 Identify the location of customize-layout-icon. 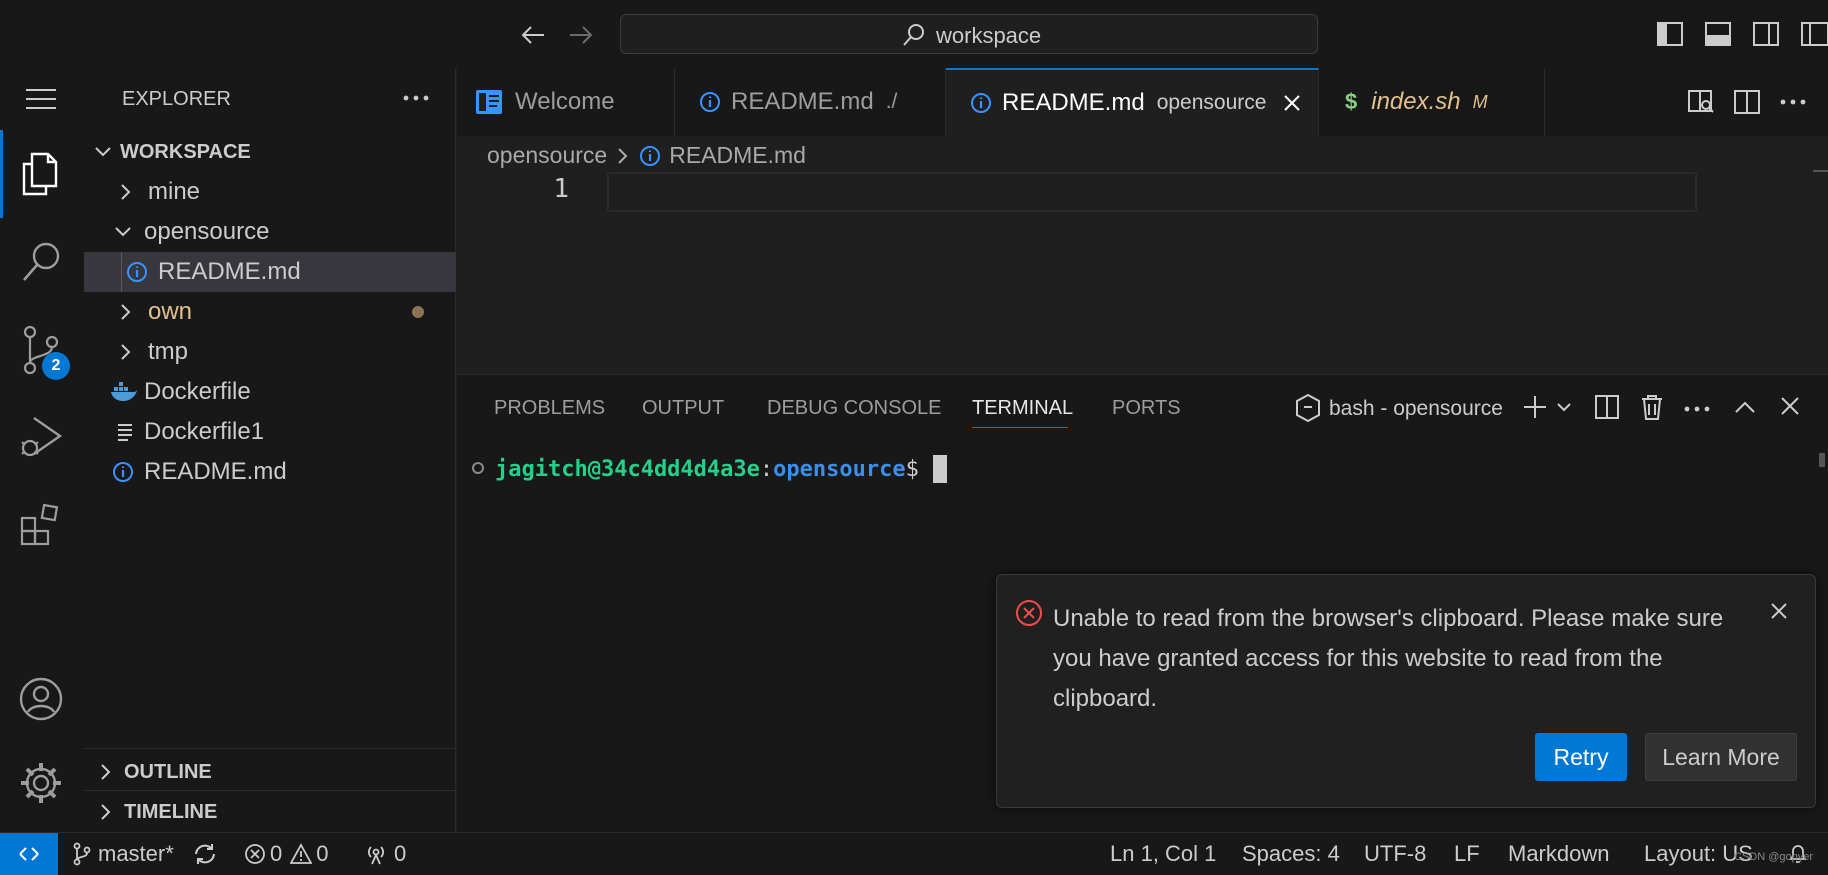
(1814, 34).